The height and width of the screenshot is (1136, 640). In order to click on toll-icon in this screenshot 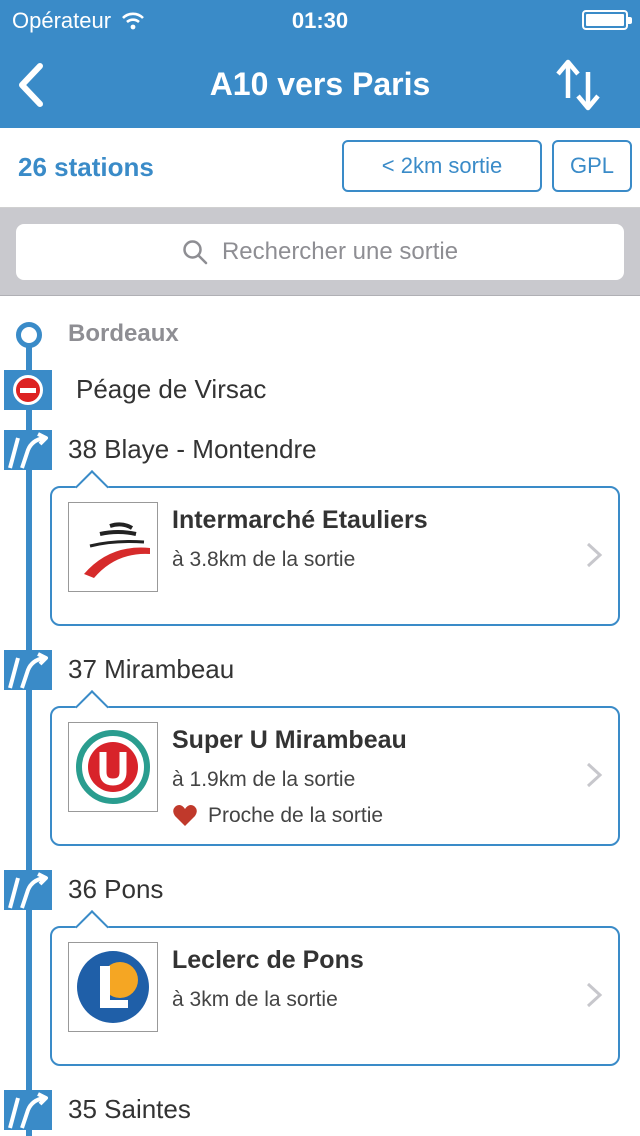, I will do `click(28, 390)`.